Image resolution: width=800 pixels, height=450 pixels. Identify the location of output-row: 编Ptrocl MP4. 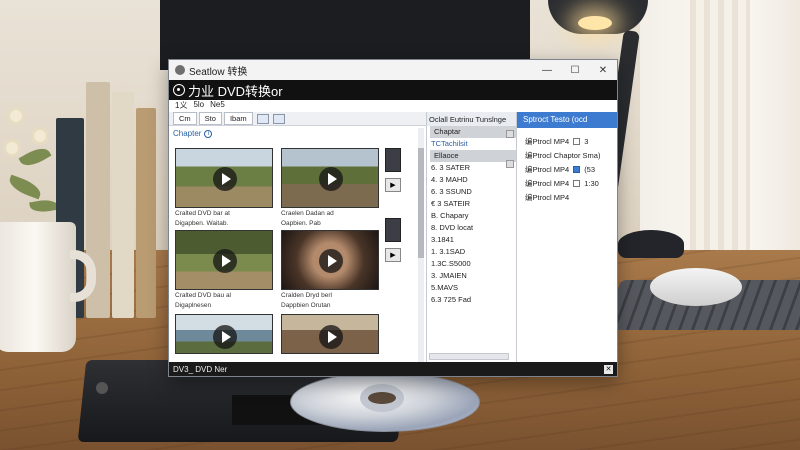
(567, 197).